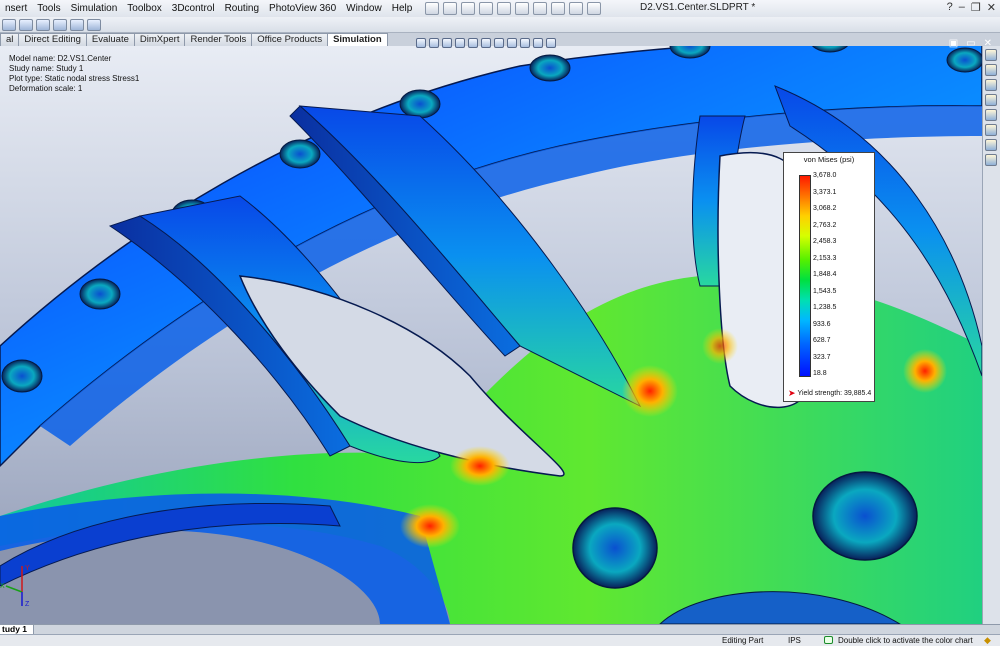 The image size is (1000, 646). What do you see at coordinates (825, 241) in the screenshot?
I see `legend-tick-label: 2,458.3` at bounding box center [825, 241].